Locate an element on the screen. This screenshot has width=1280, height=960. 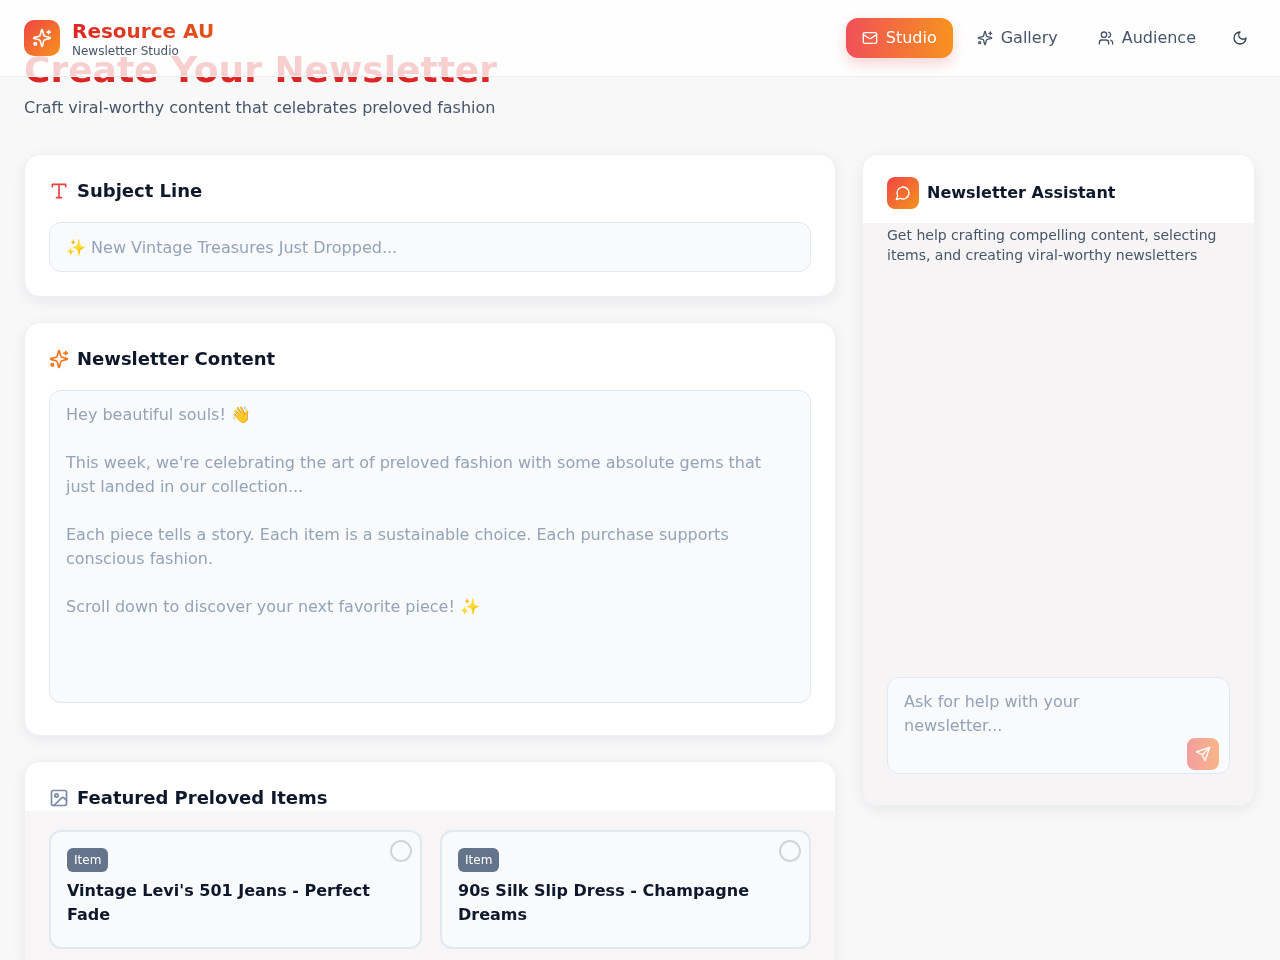
brand-tagline: Newsletter Studio is located at coordinates (125, 50).